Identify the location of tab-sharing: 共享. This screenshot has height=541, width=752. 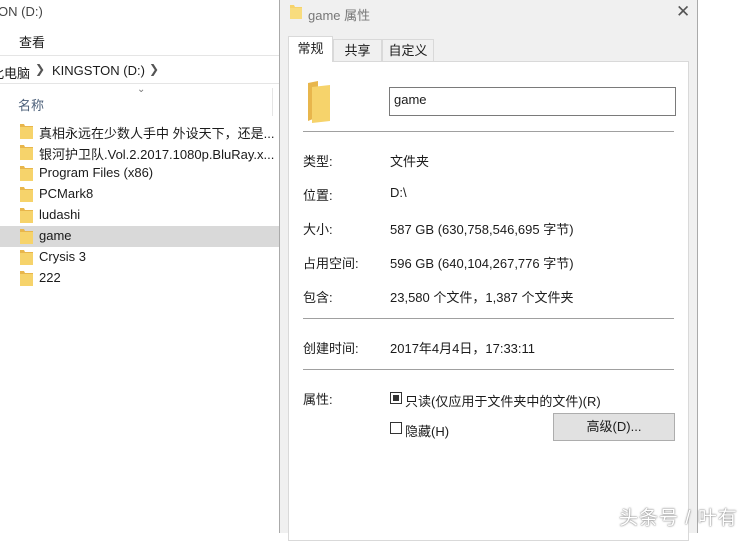
(357, 50).